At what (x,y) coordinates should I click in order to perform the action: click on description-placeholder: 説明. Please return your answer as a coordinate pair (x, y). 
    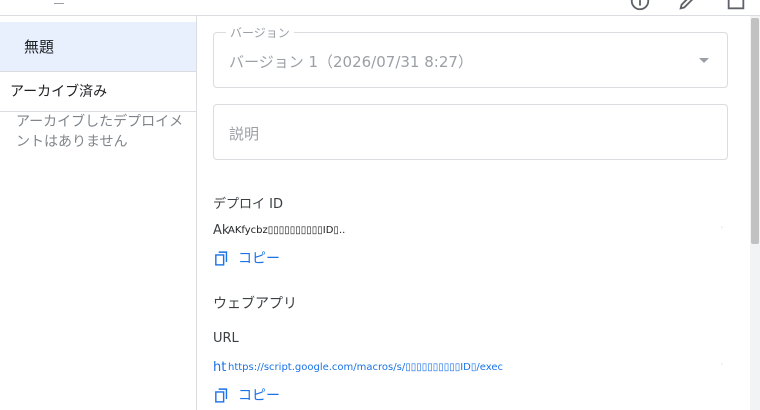
    Looking at the image, I should click on (244, 134).